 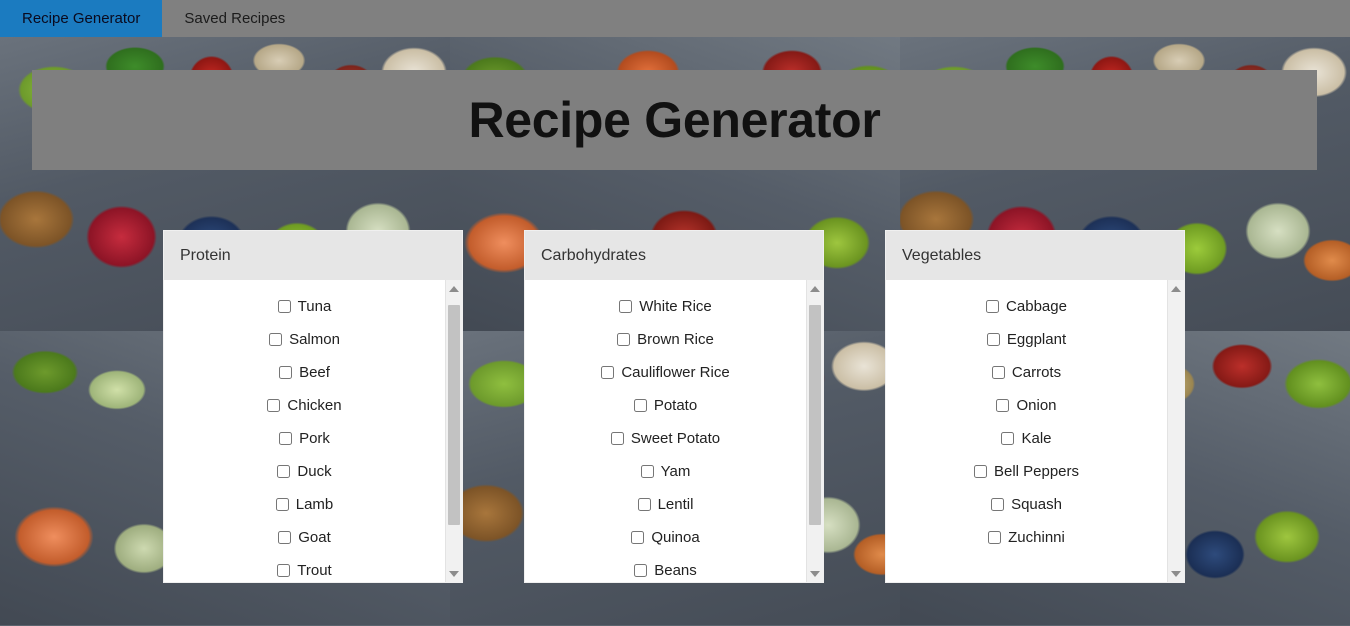 I want to click on ingredient-label: Chicken, so click(x=314, y=405).